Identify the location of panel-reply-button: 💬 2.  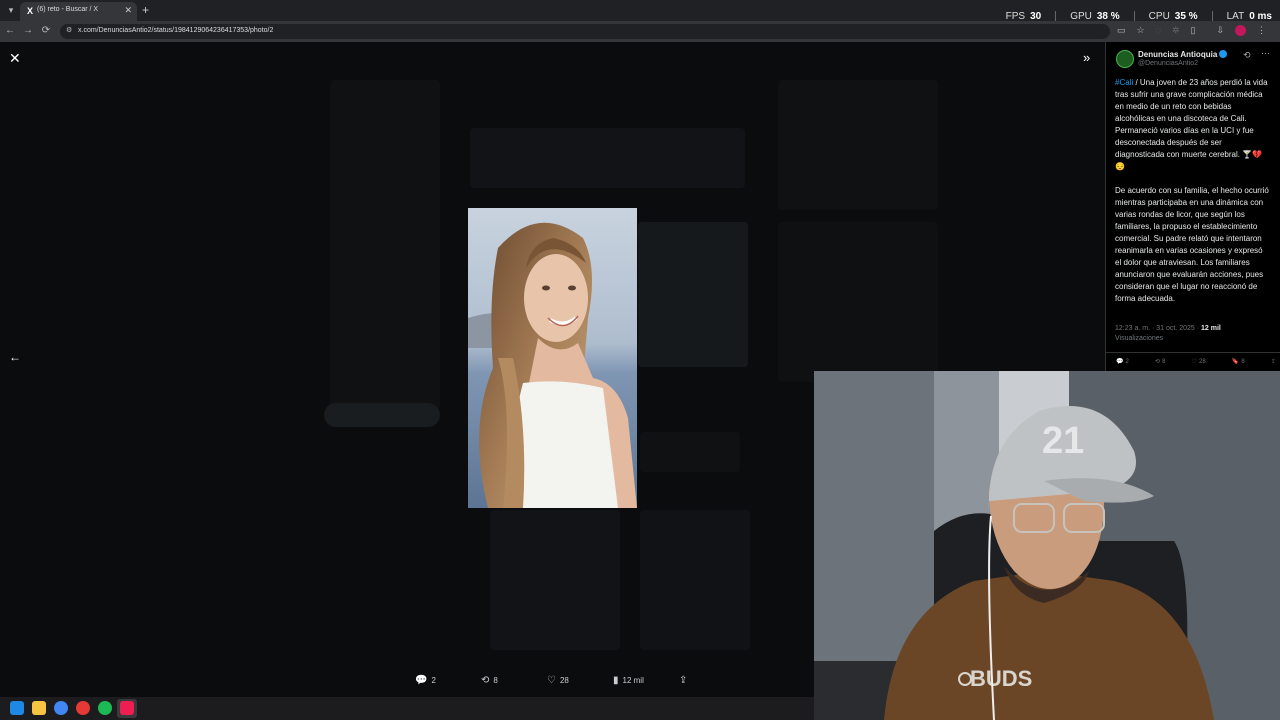
(1122, 362).